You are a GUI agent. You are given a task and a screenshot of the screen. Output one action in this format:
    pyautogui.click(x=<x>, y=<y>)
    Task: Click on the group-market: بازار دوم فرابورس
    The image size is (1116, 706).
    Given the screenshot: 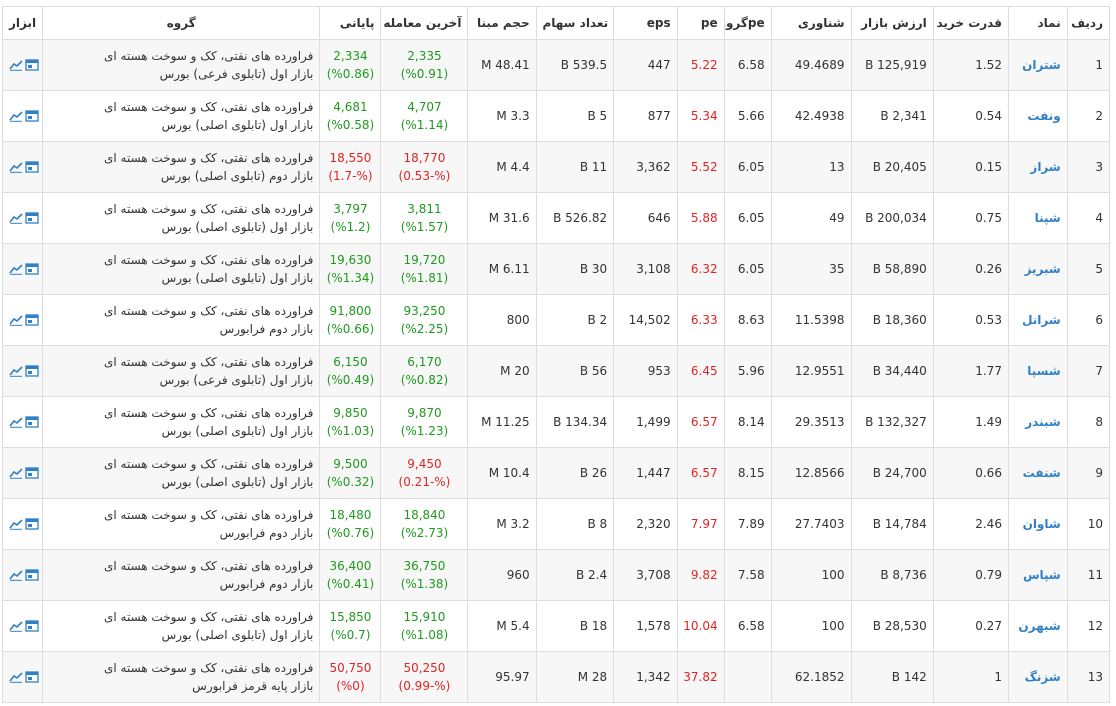 What is the action you would take?
    pyautogui.click(x=266, y=584)
    